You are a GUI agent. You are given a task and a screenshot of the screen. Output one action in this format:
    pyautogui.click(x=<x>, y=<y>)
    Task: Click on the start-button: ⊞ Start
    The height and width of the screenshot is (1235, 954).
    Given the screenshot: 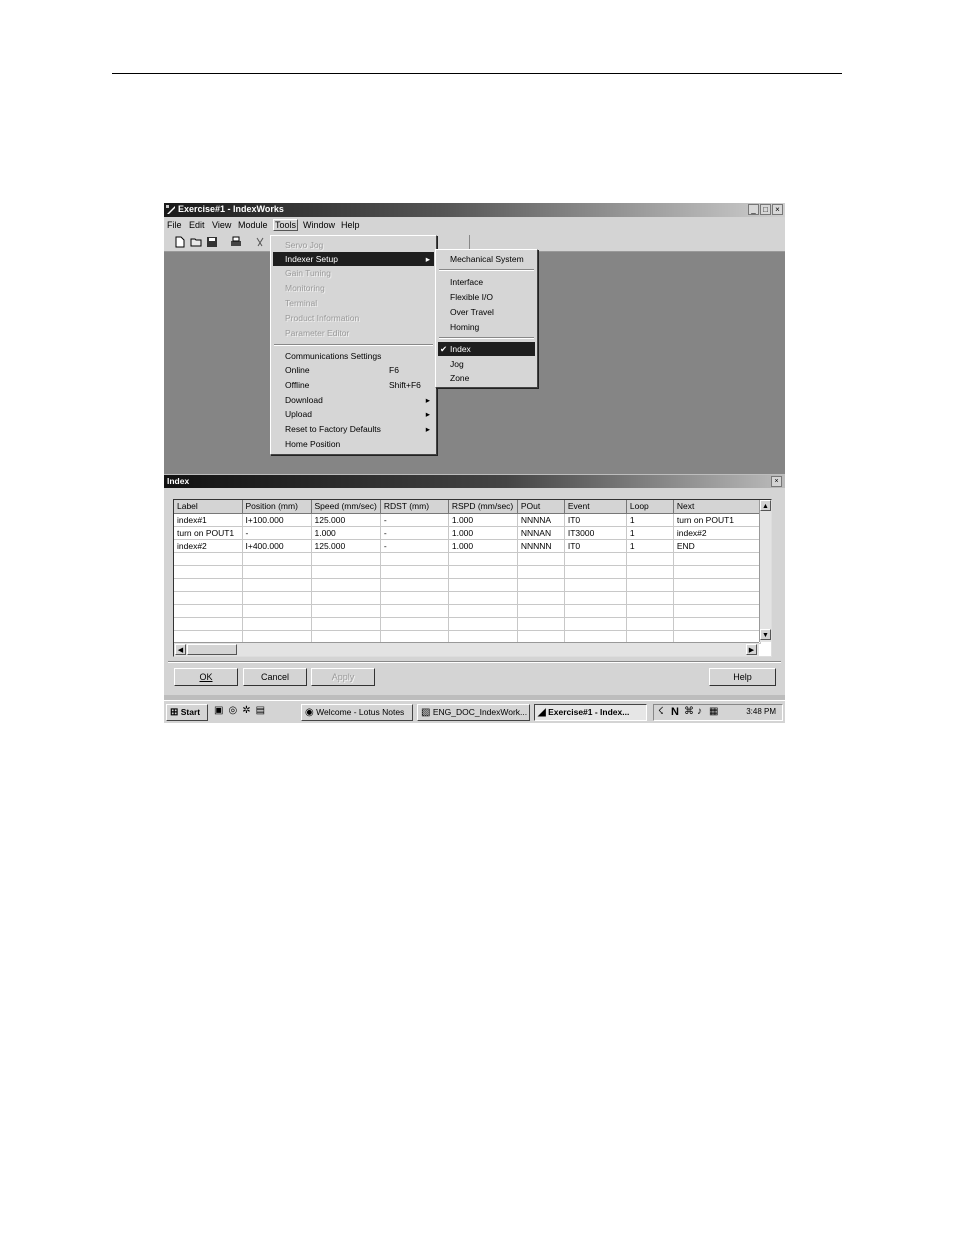 What is the action you would take?
    pyautogui.click(x=187, y=712)
    